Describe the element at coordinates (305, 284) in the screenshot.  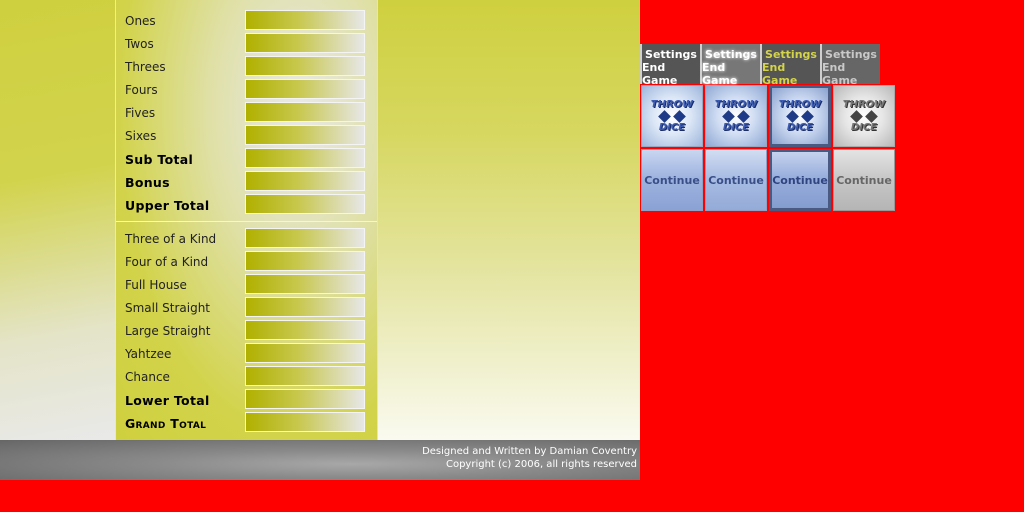
I see `score-field-full-house` at that location.